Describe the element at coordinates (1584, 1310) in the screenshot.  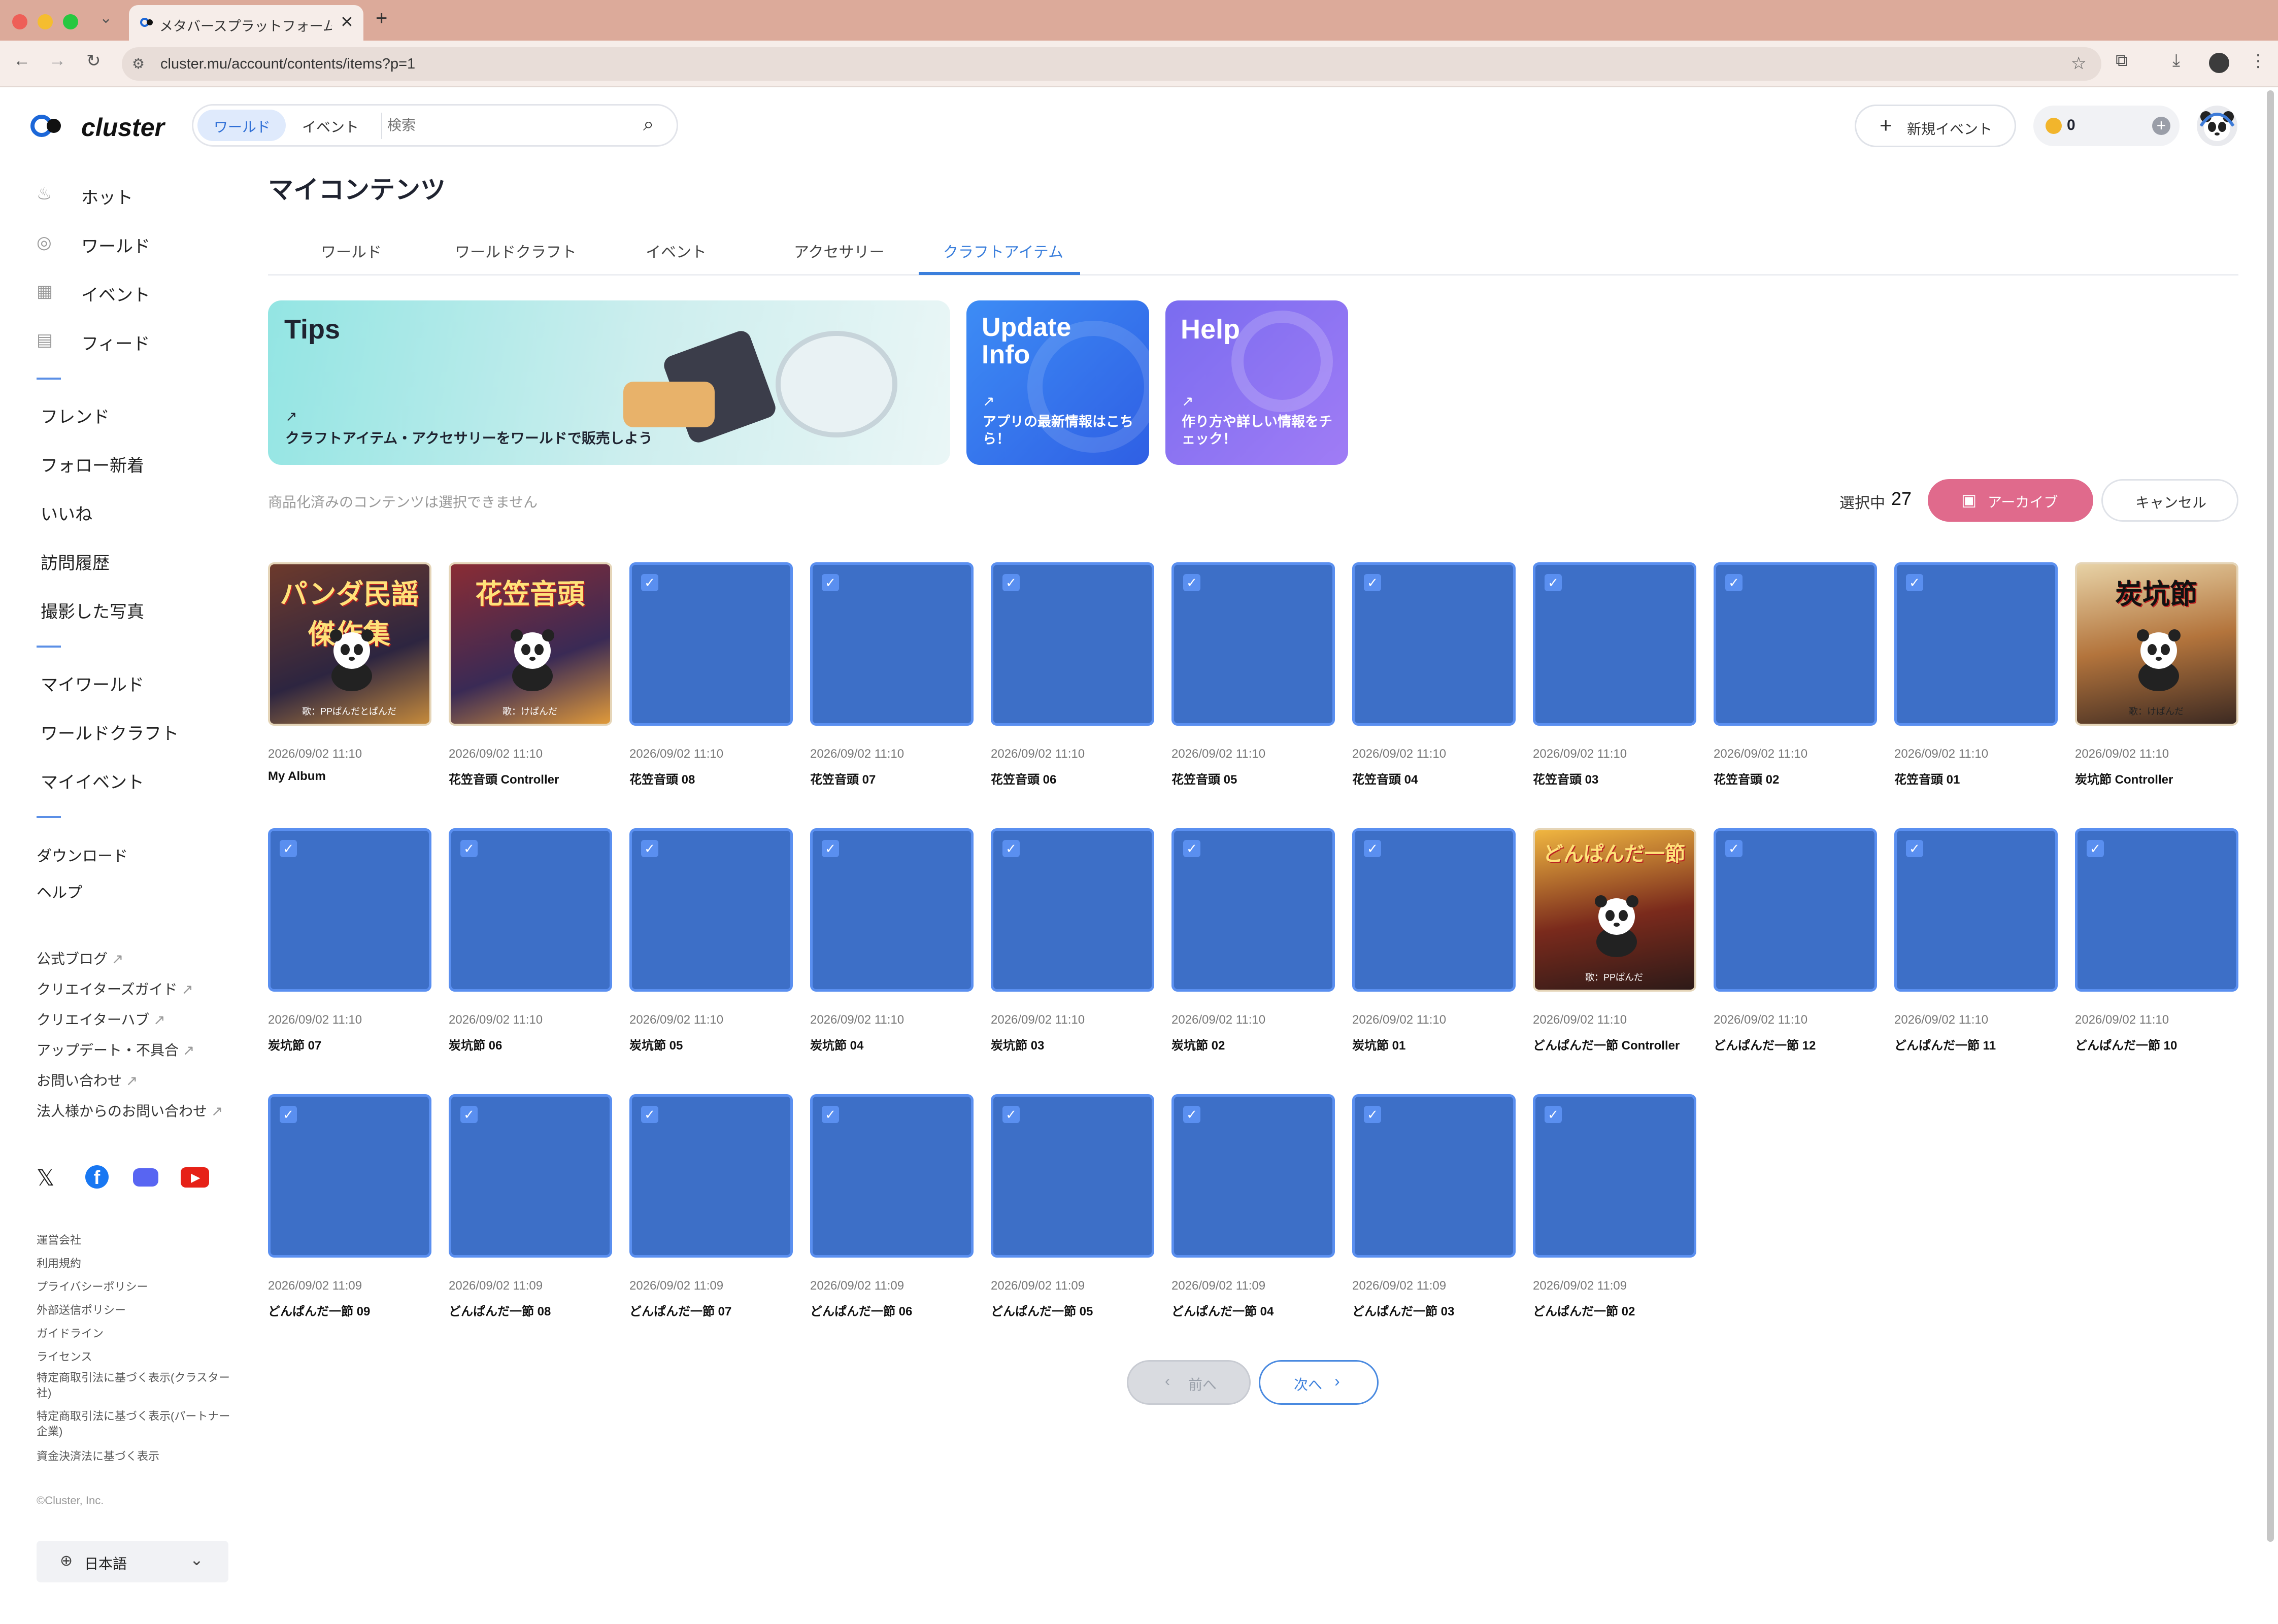
I see `item-name: どんぱんだ一節 02` at that location.